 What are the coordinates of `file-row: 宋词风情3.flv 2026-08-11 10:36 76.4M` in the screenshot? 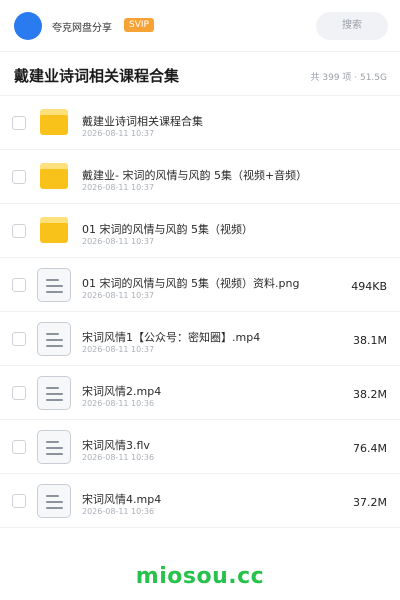 It's located at (200, 447).